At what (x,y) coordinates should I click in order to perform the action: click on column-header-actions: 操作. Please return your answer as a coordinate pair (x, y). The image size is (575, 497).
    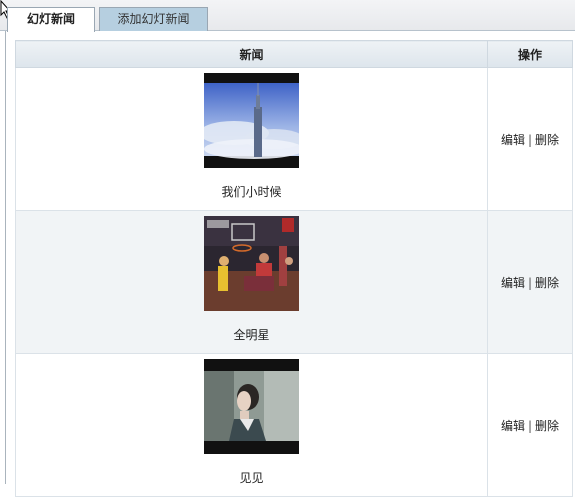
    Looking at the image, I should click on (530, 54).